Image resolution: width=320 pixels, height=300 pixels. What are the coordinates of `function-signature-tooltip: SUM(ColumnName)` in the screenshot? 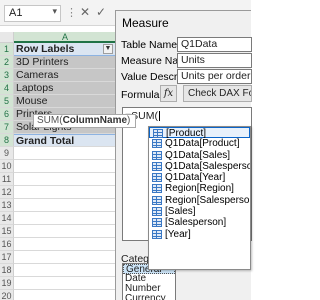 It's located at (84, 121).